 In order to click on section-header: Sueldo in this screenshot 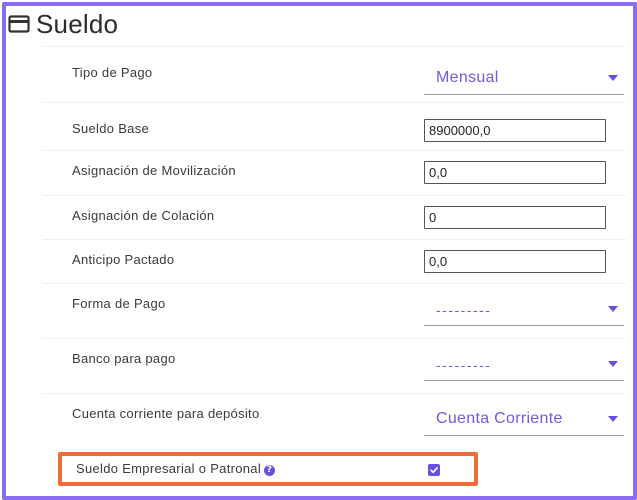, I will do `click(63, 24)`.